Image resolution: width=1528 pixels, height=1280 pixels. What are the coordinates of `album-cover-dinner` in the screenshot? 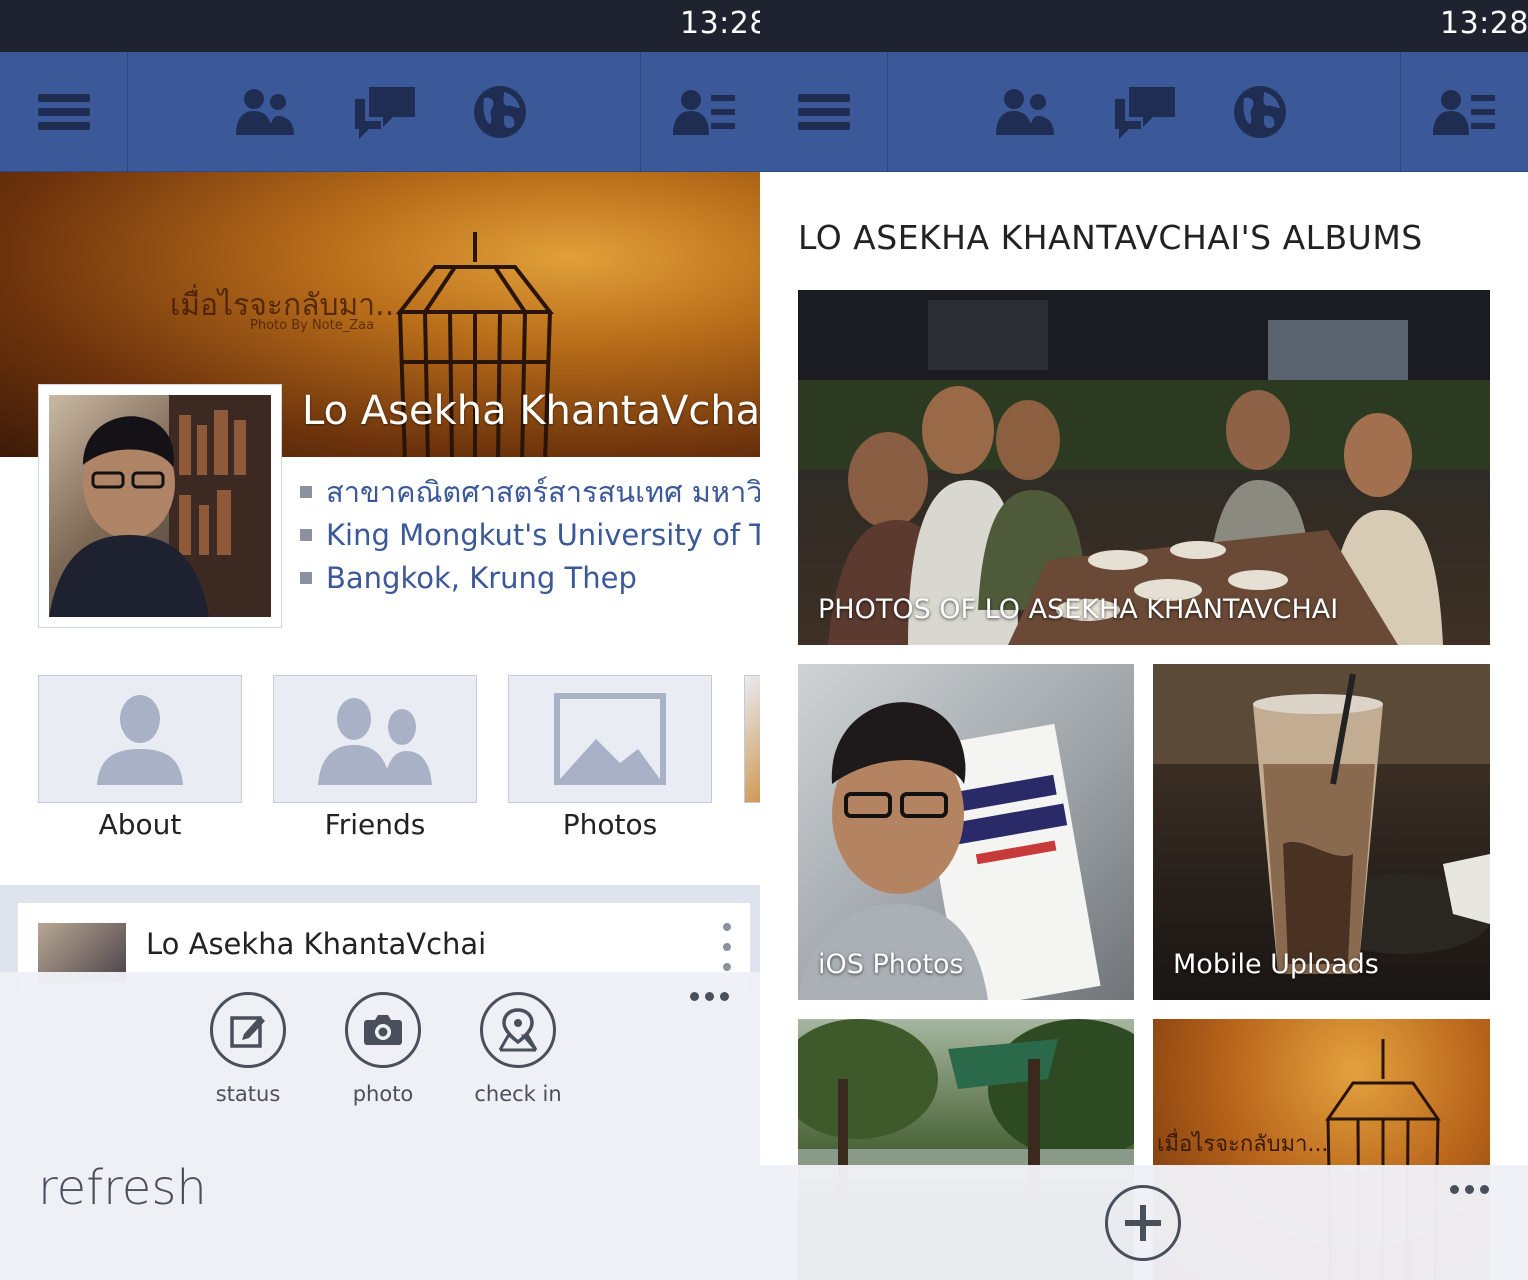 It's located at (1144, 467).